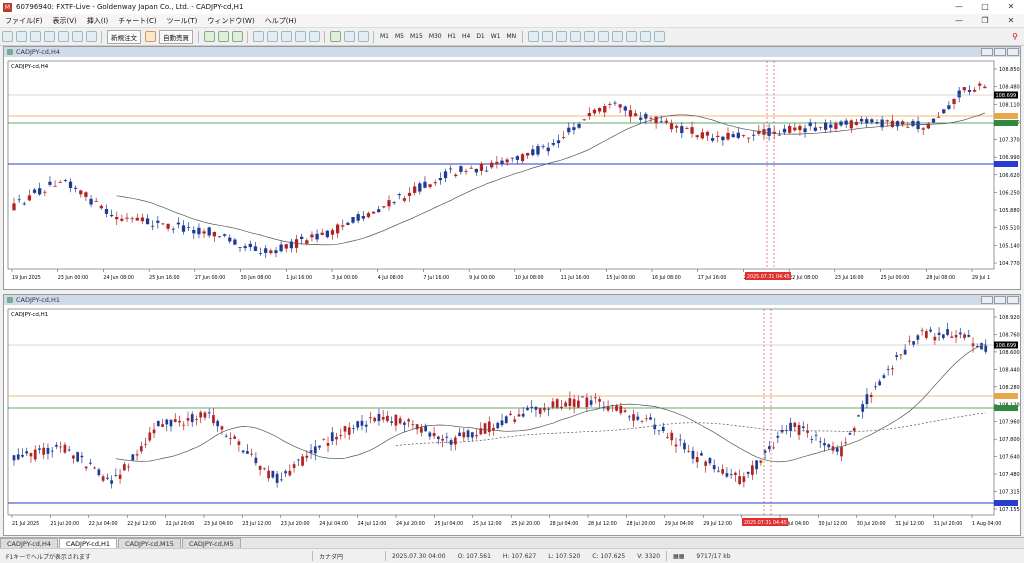 The width and height of the screenshot is (1024, 563). What do you see at coordinates (384, 36) in the screenshot?
I see `timeframe-m1: M1` at bounding box center [384, 36].